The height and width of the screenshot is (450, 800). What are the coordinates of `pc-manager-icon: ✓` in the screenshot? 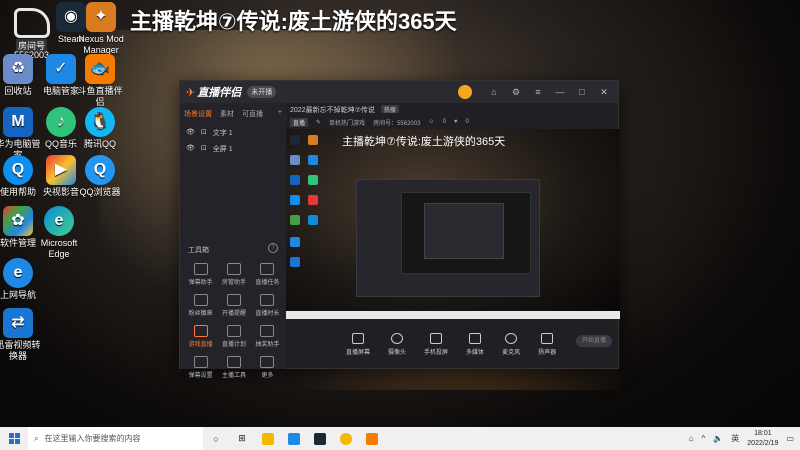 It's located at (61, 69).